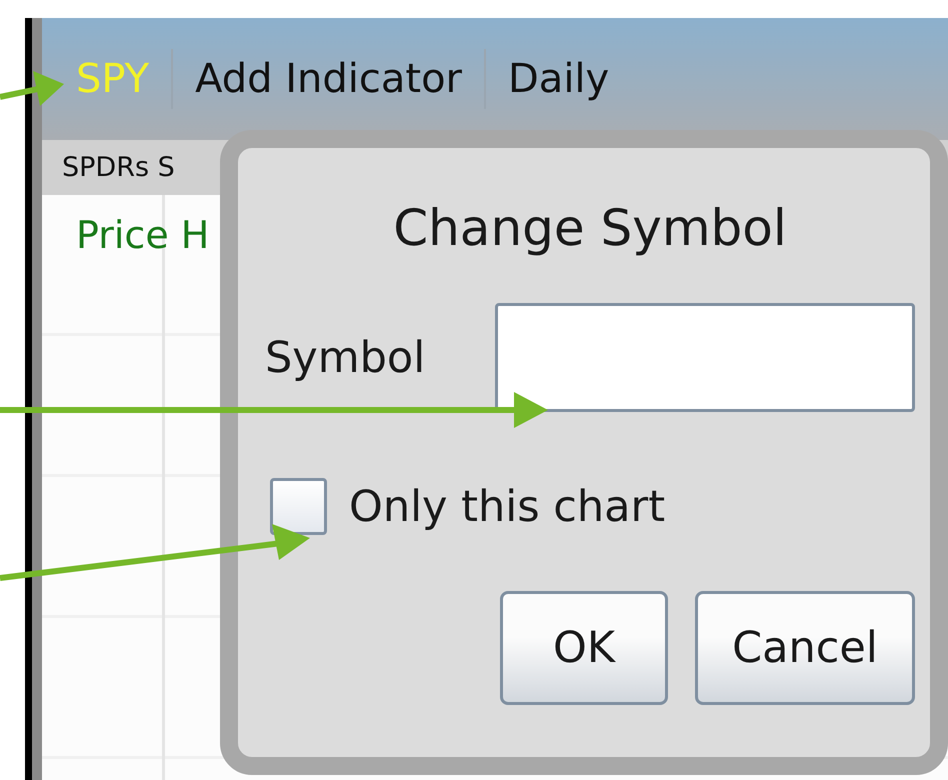  I want to click on symbol-input-field, so click(705, 357).